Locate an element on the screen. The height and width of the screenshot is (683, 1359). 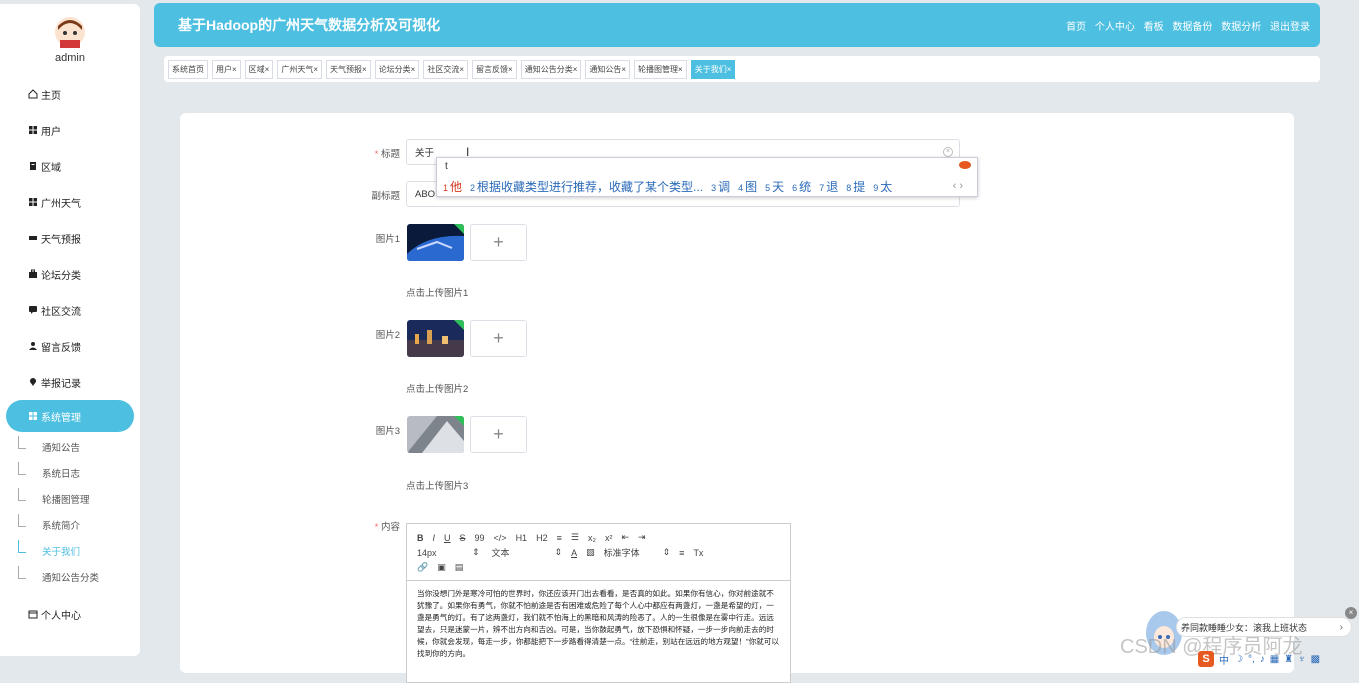
image1-upload-button: + is located at coordinates (498, 242).